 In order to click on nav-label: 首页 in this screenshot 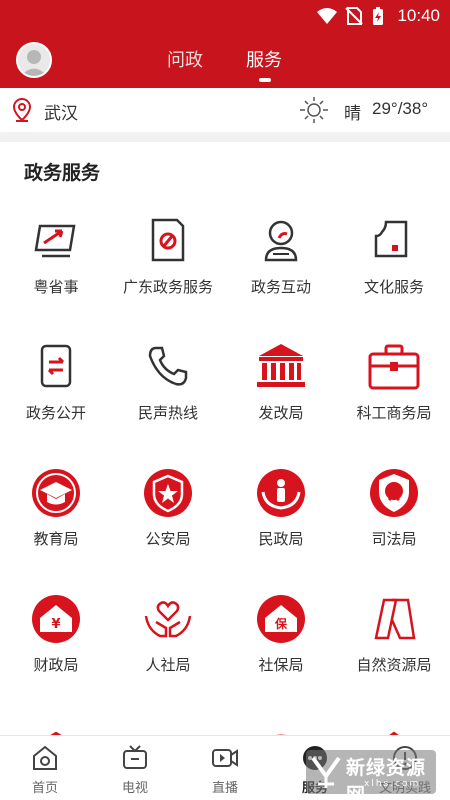, I will do `click(44, 788)`.